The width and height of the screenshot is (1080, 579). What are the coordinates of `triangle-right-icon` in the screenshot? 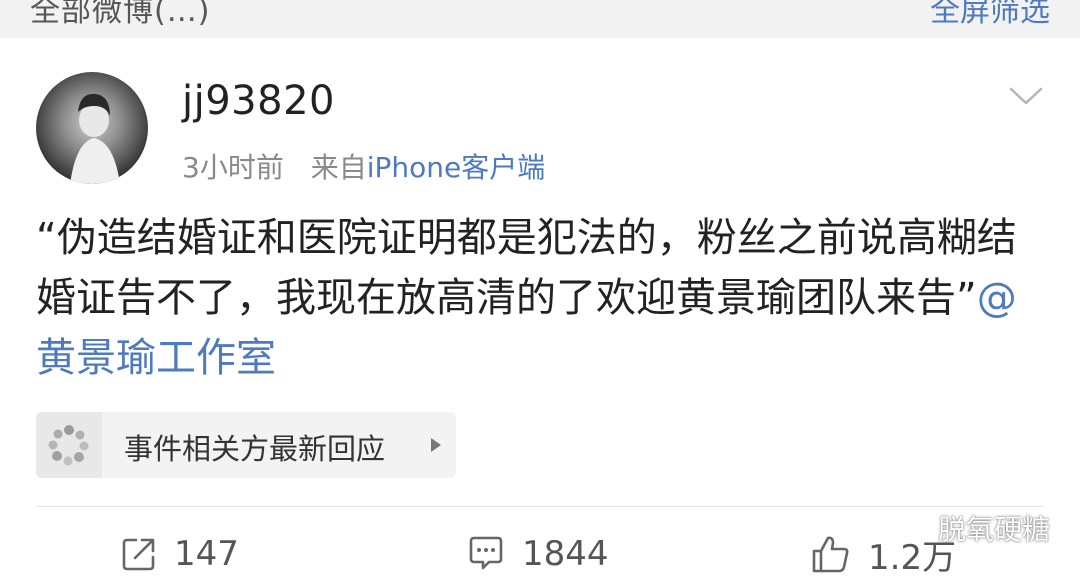 It's located at (436, 445).